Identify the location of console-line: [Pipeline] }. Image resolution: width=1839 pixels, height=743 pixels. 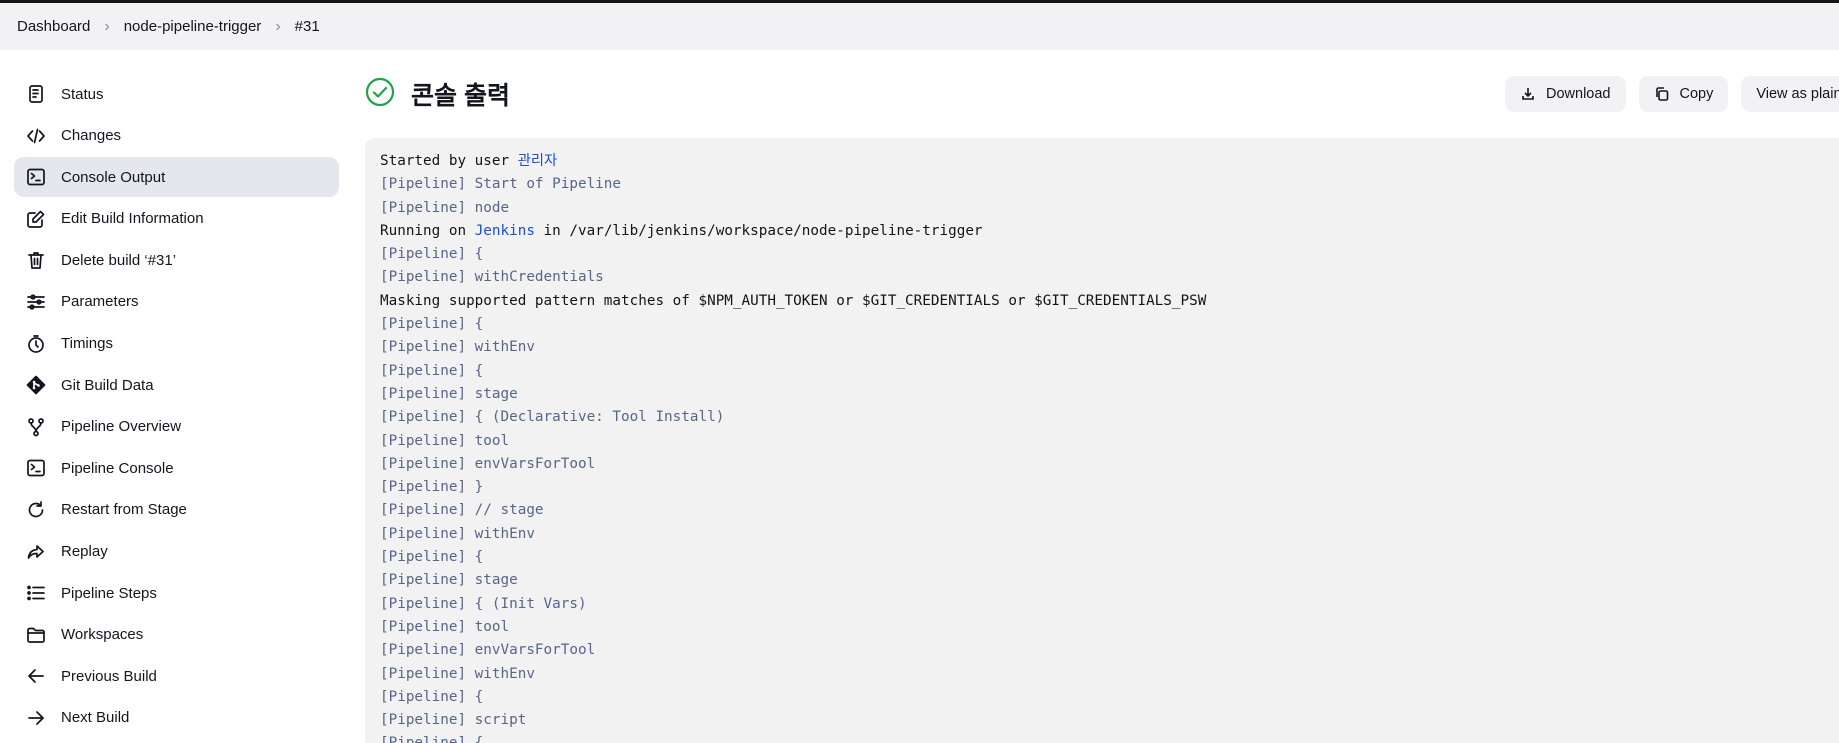
(1109, 487).